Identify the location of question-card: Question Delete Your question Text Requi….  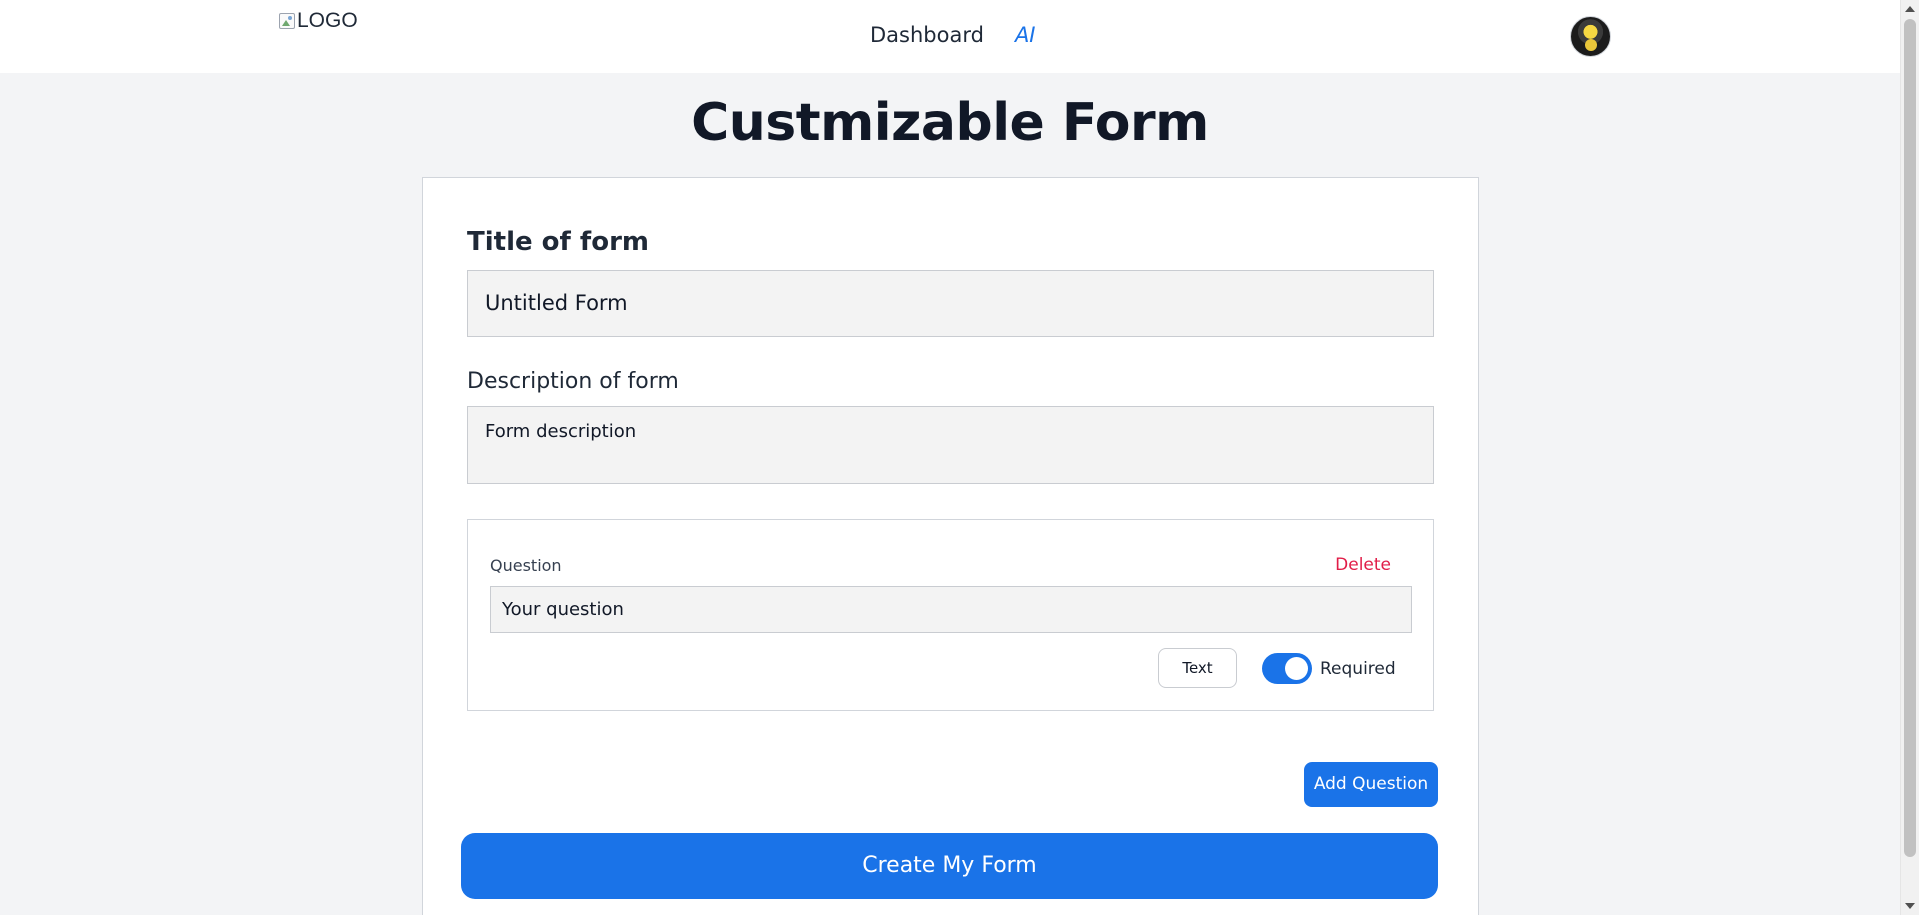
(950, 615).